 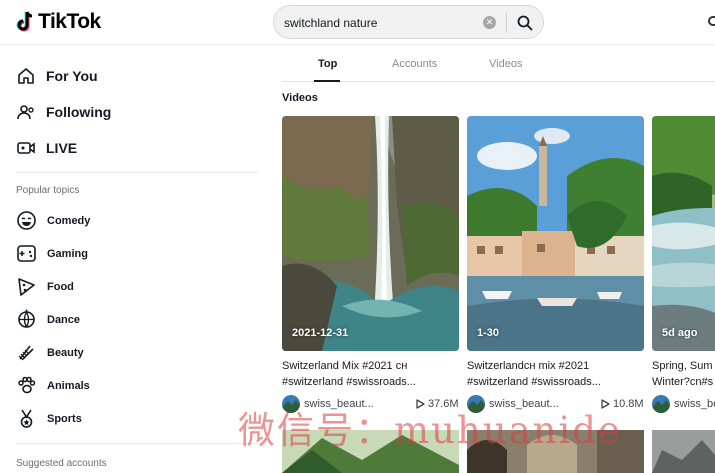 I want to click on view-count: 10.8M, so click(x=622, y=404).